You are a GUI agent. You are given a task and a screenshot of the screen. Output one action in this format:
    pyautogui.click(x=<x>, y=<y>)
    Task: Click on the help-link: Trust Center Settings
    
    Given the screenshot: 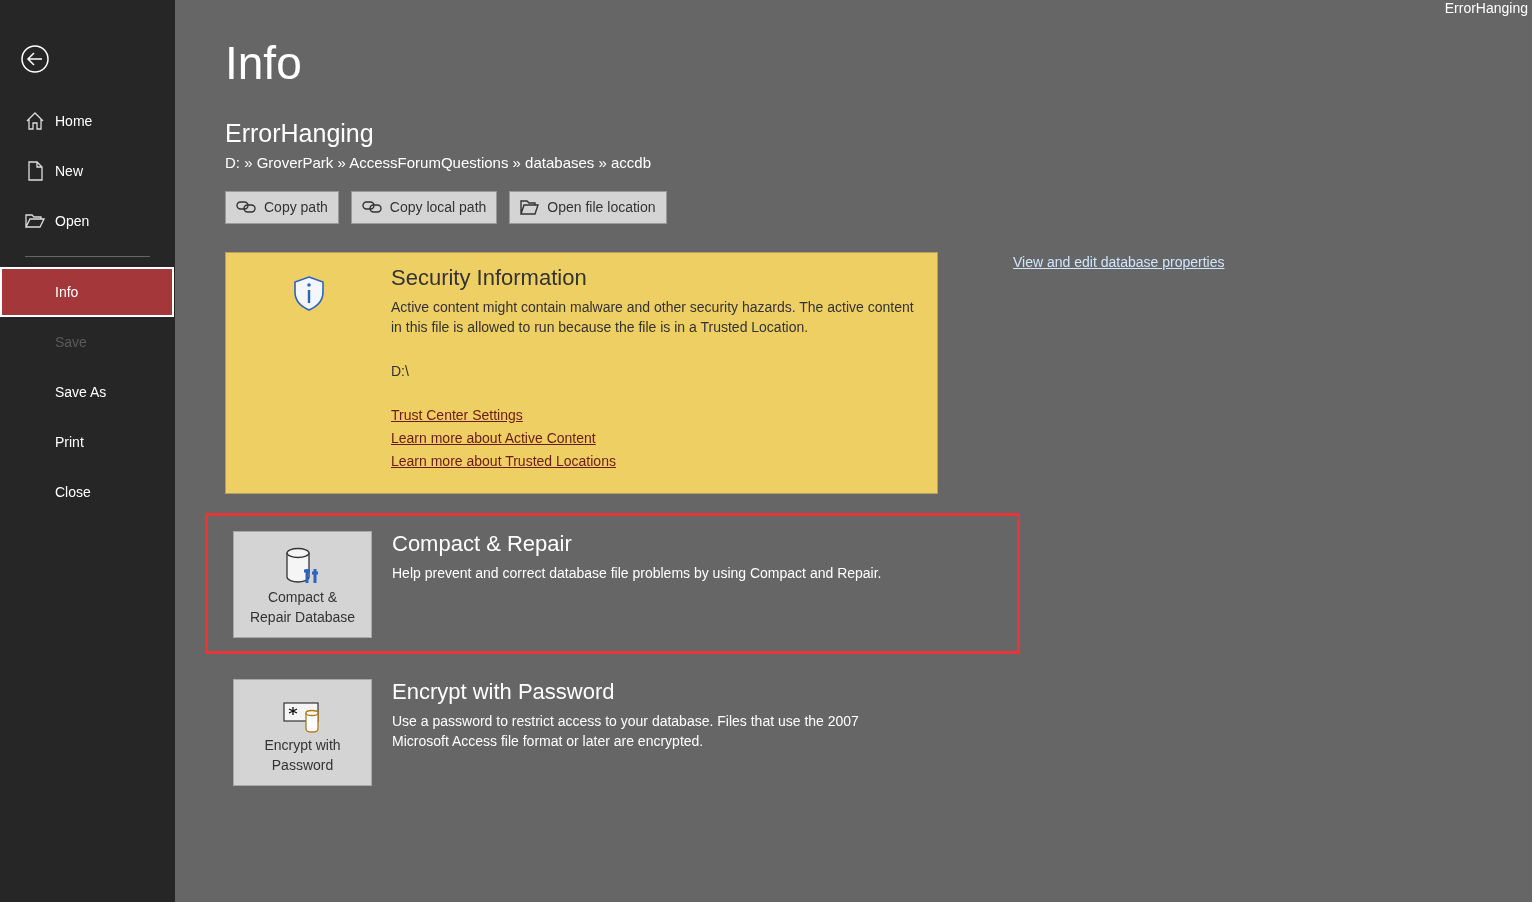 What is the action you would take?
    pyautogui.click(x=457, y=414)
    